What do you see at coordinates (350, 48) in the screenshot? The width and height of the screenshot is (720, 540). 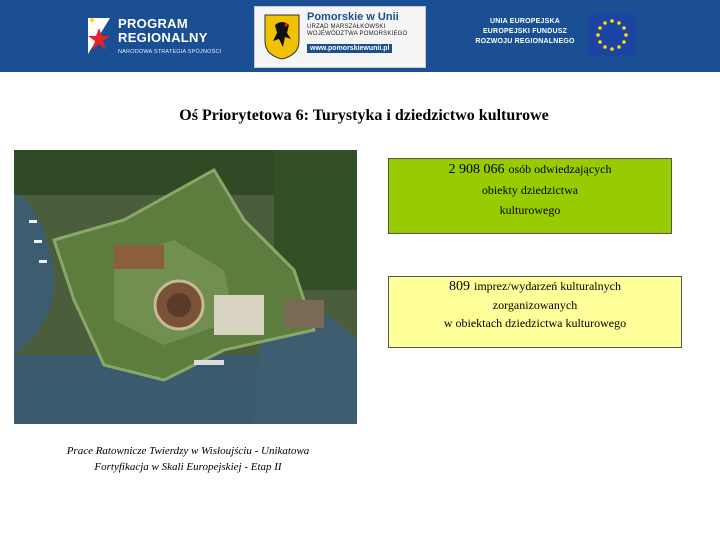 I see `pomorskie-url-link: www.pomorskiewunii.pl` at bounding box center [350, 48].